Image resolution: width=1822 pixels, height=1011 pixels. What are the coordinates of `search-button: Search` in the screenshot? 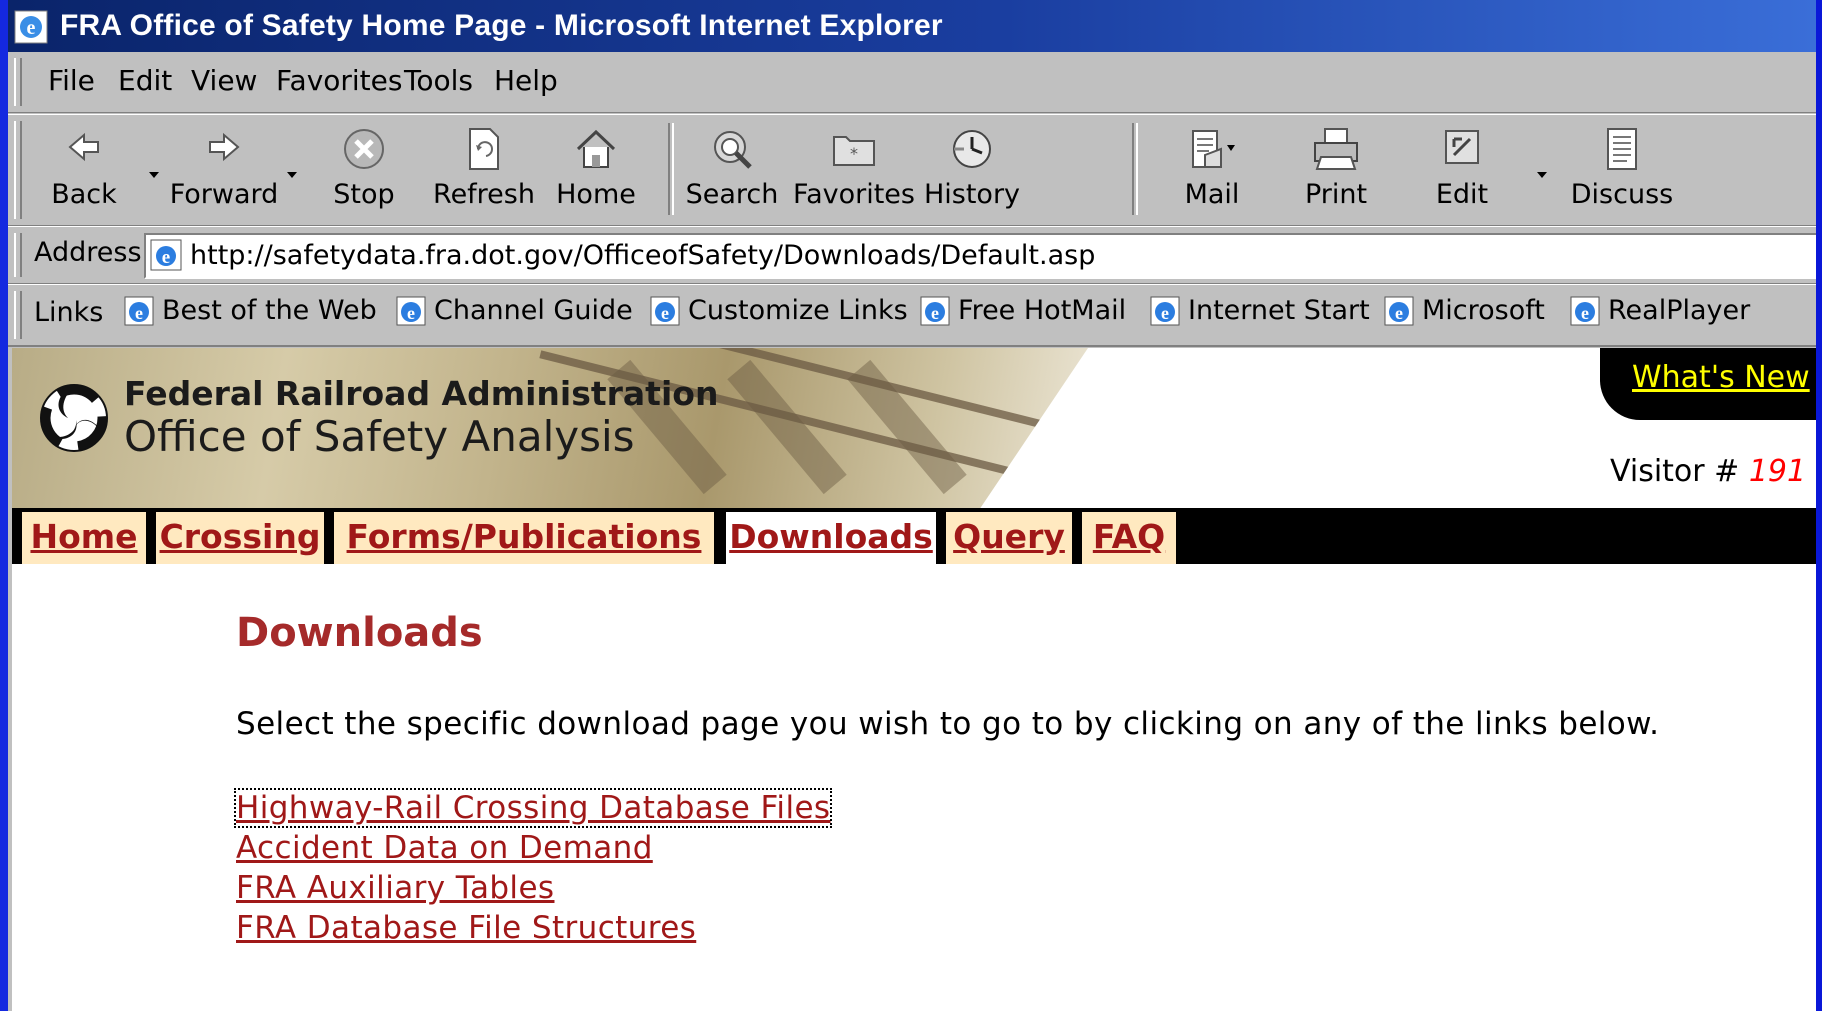 It's located at (732, 169).